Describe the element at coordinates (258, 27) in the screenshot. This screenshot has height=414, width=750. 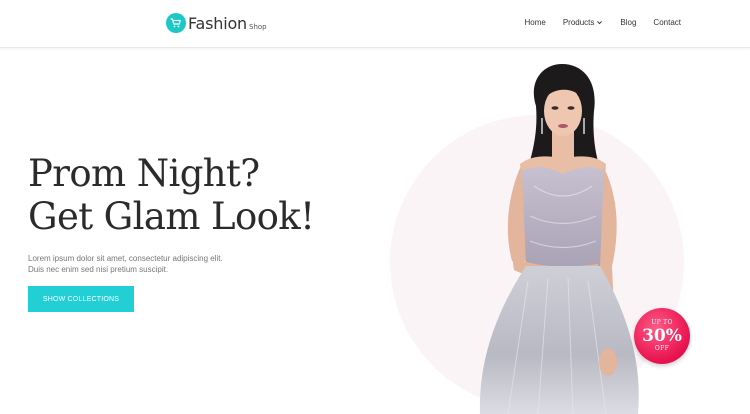
I see `logo-sub: Shop` at that location.